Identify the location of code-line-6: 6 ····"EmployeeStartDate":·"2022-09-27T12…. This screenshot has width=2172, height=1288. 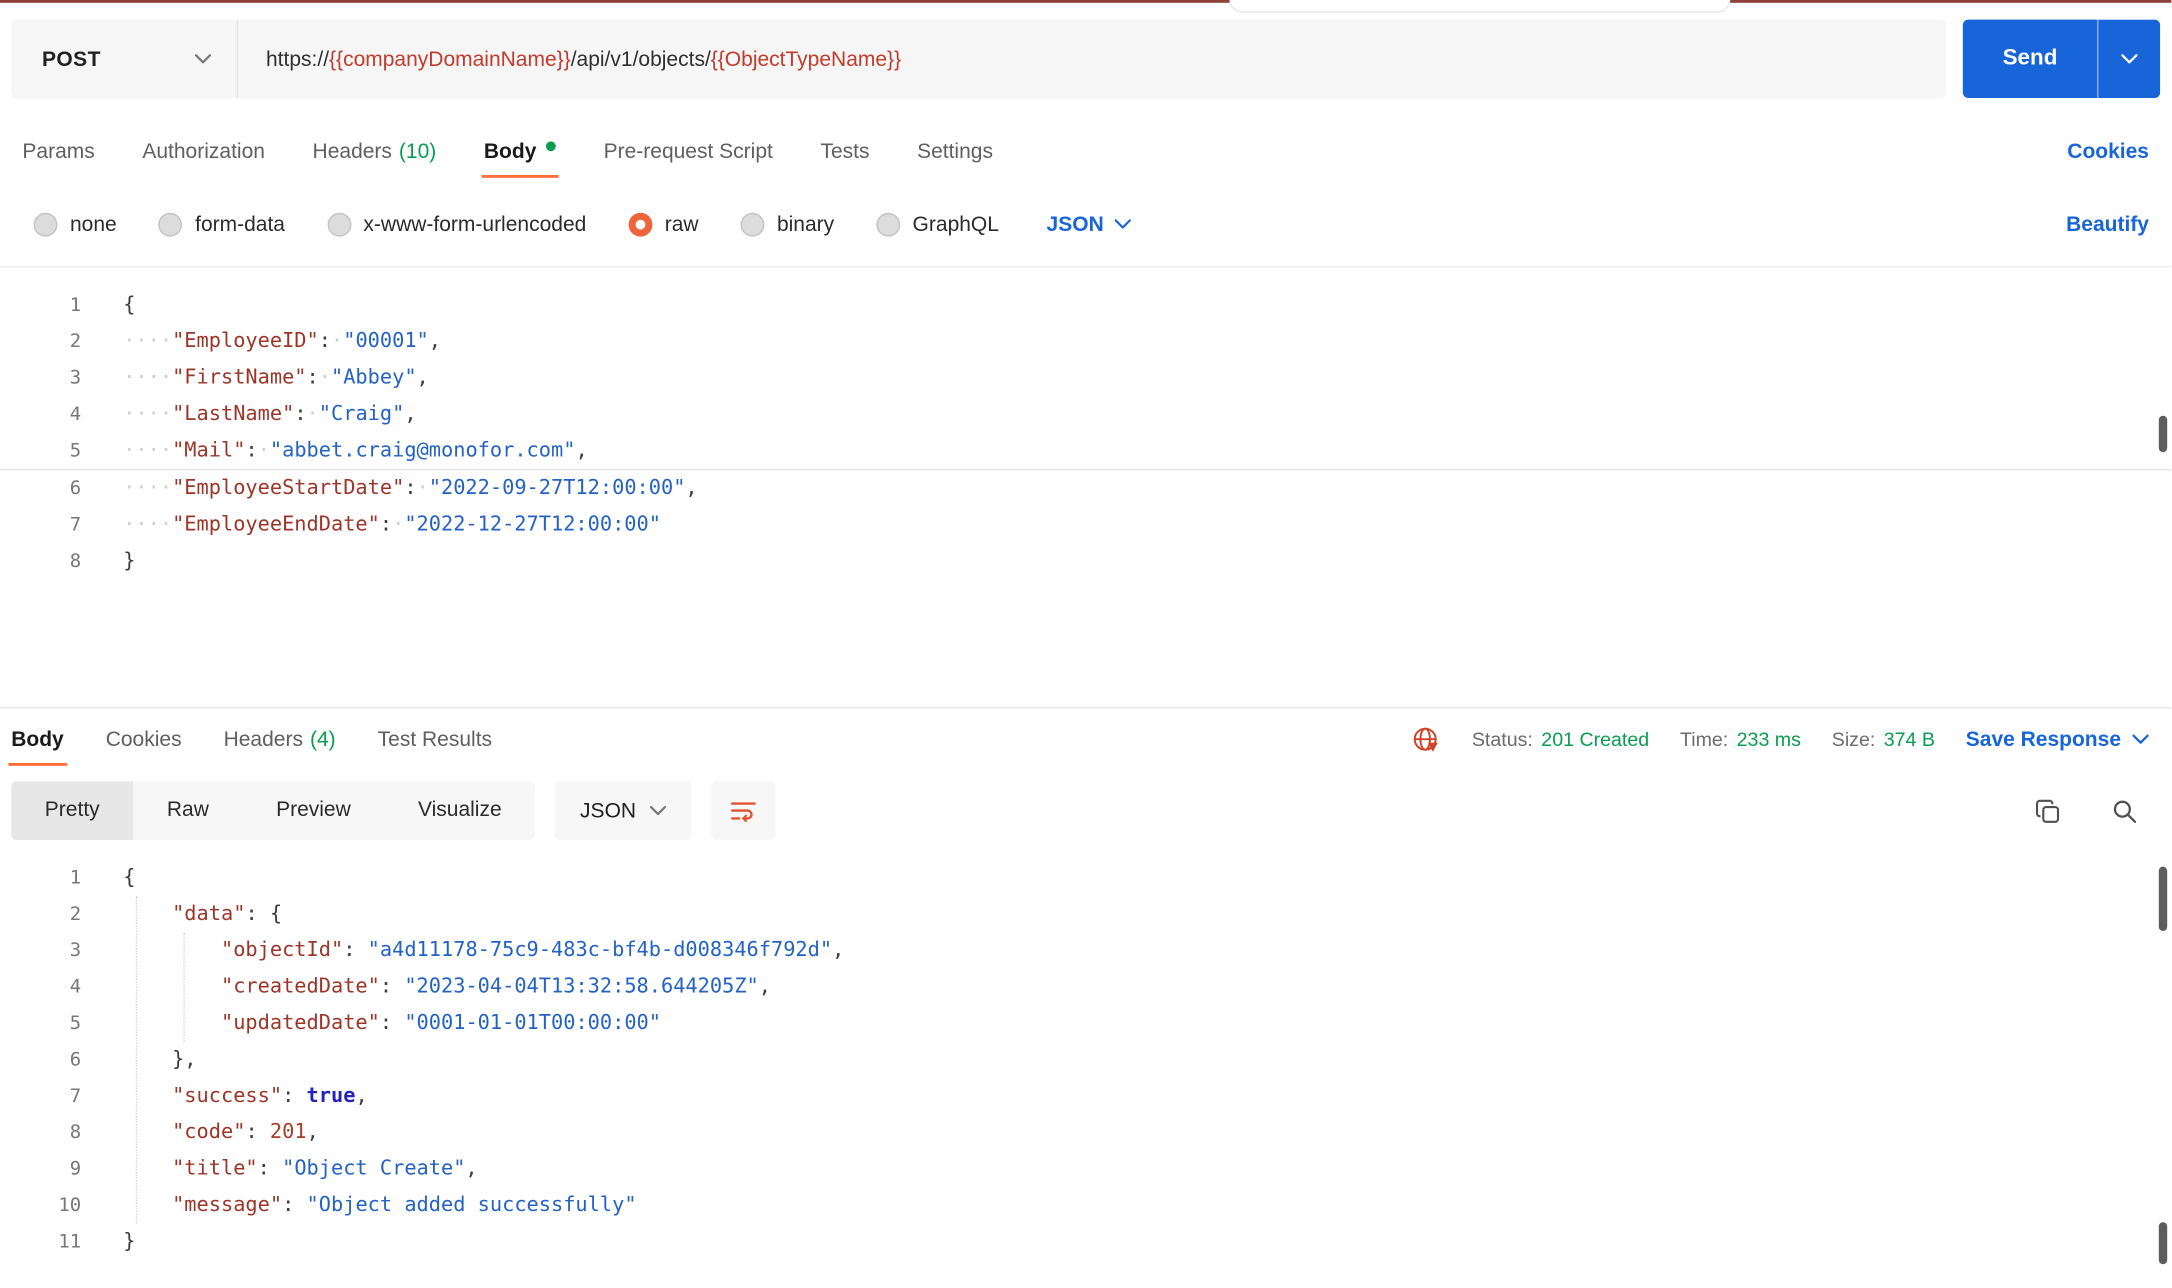
(1085, 488).